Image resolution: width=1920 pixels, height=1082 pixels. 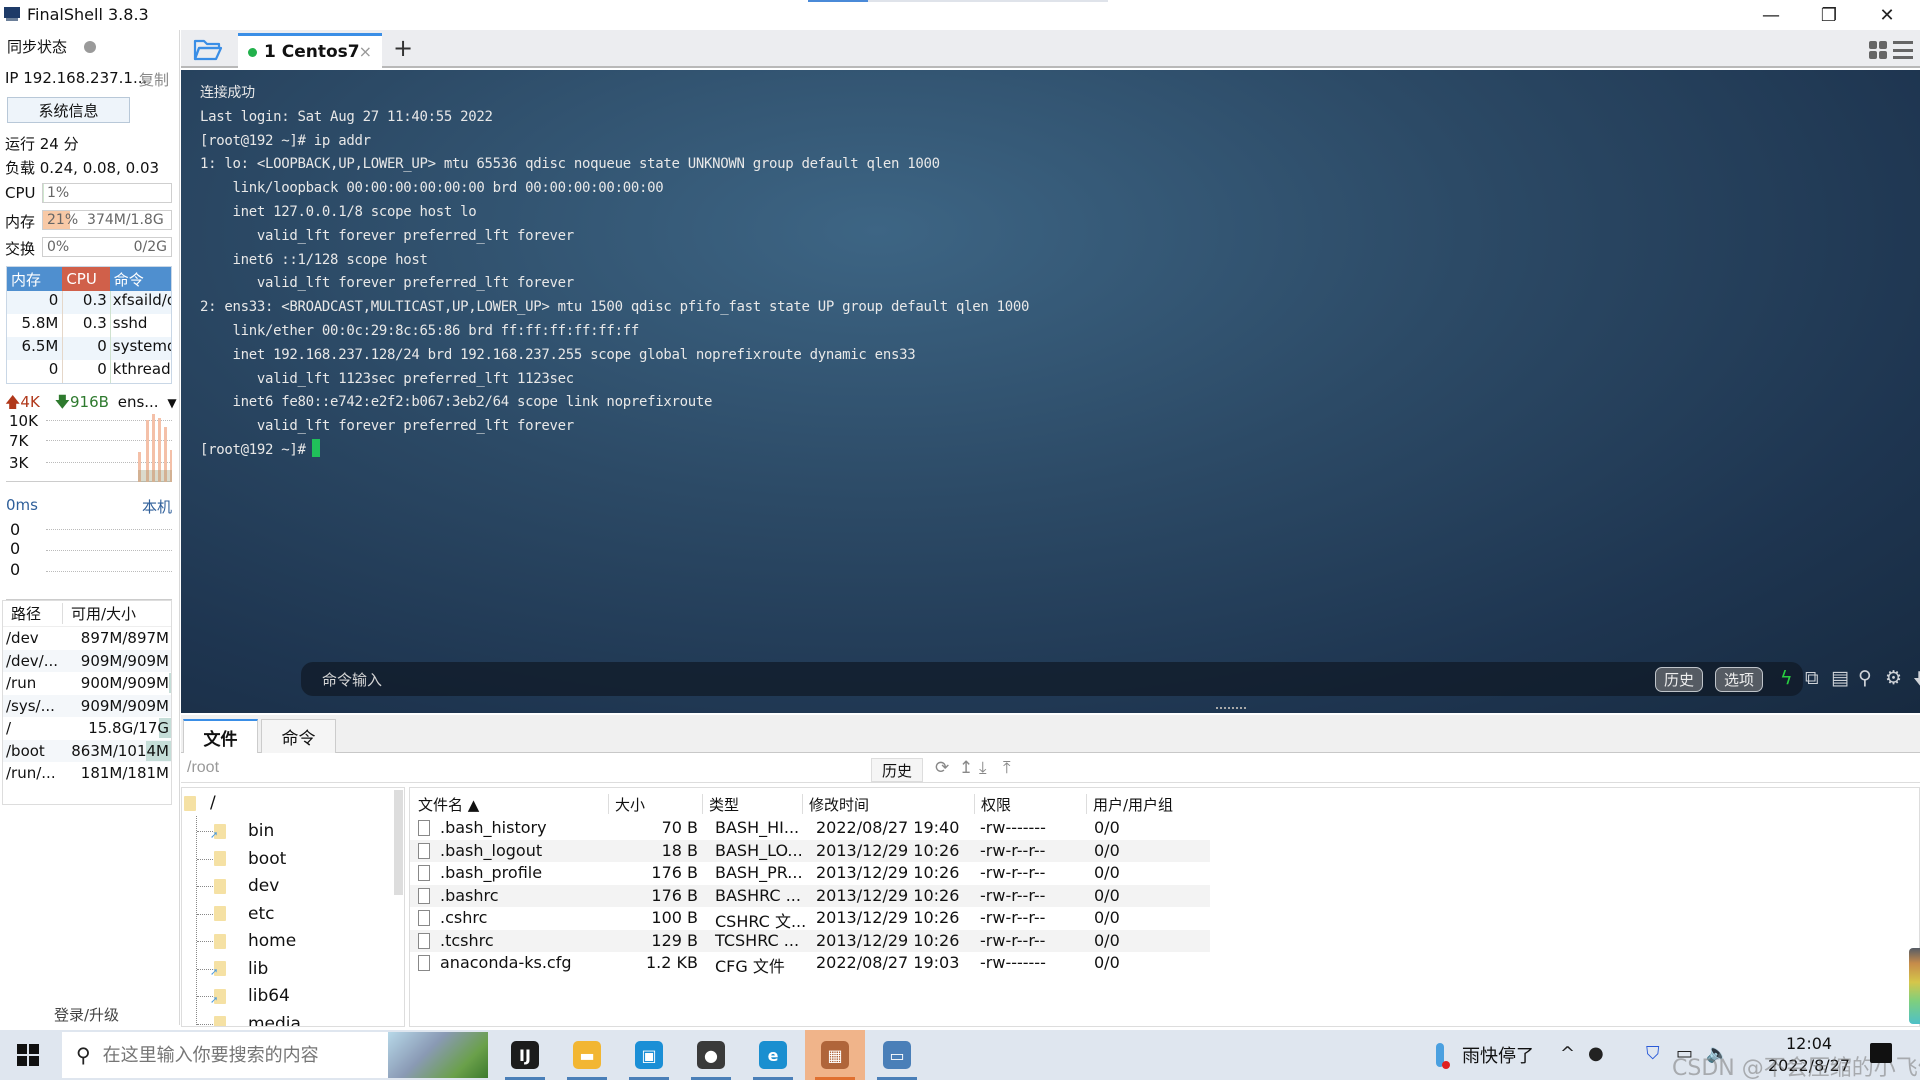 What do you see at coordinates (1887, 15) in the screenshot?
I see `close-button: ✕` at bounding box center [1887, 15].